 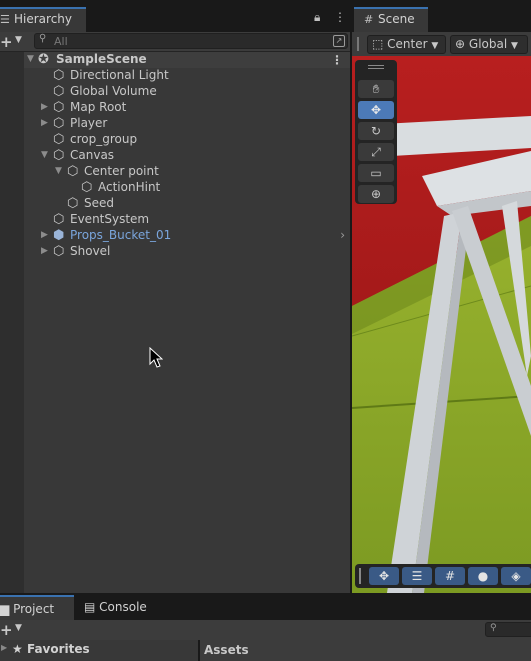 I want to click on hierarchy-tabbar: ☰ Hierarchy 🔒︎ ⋮, so click(x=175, y=16).